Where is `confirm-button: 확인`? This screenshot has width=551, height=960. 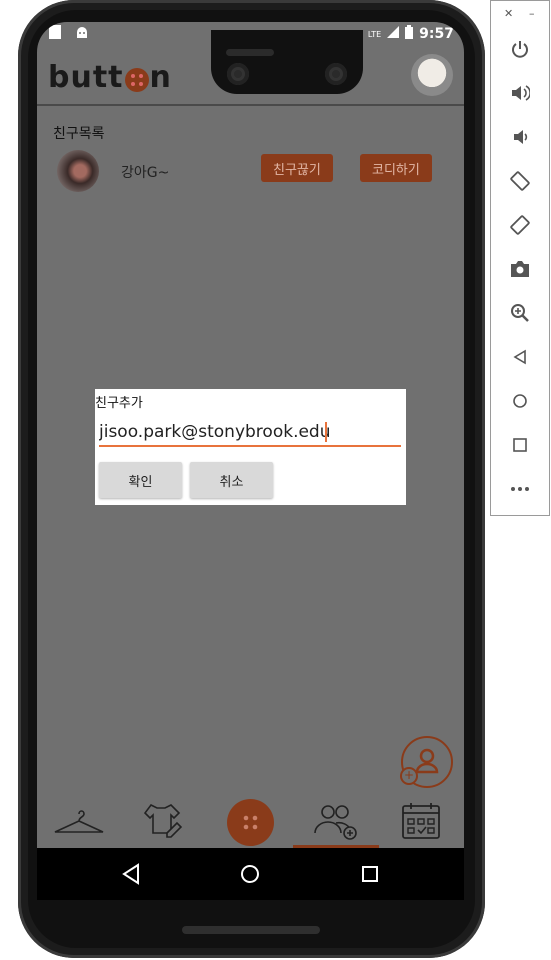
confirm-button: 확인 is located at coordinates (140, 480).